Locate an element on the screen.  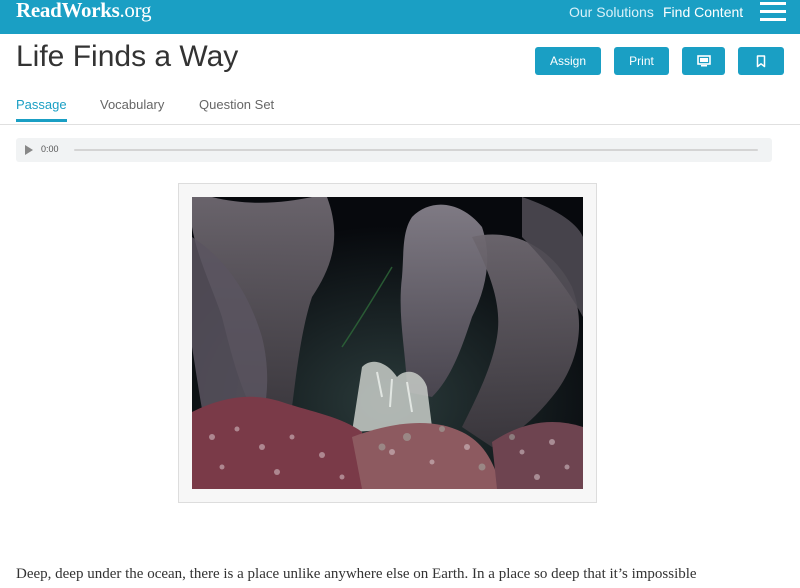
monitor-icon is located at coordinates (703, 61).